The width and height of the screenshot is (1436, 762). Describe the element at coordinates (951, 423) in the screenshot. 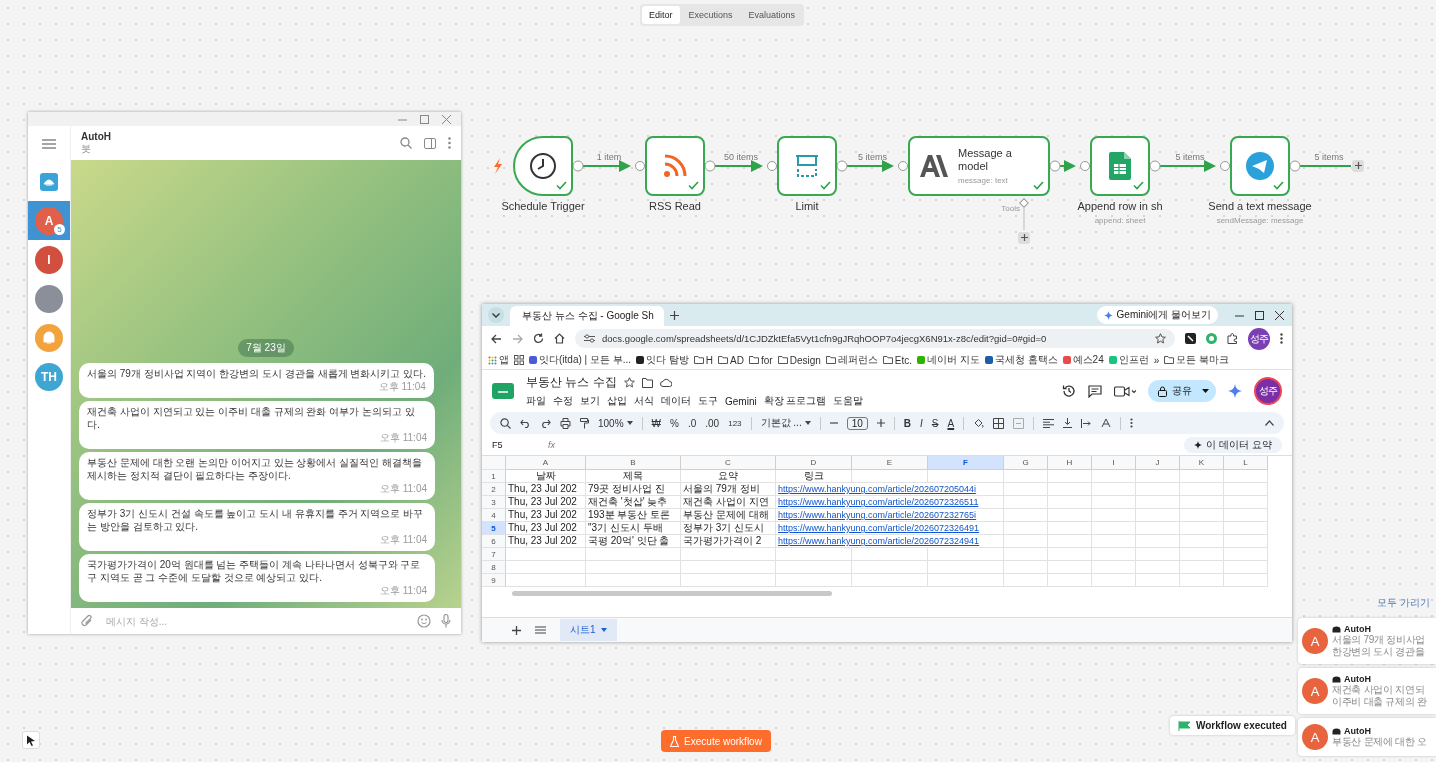

I see `text-color-button: A` at that location.